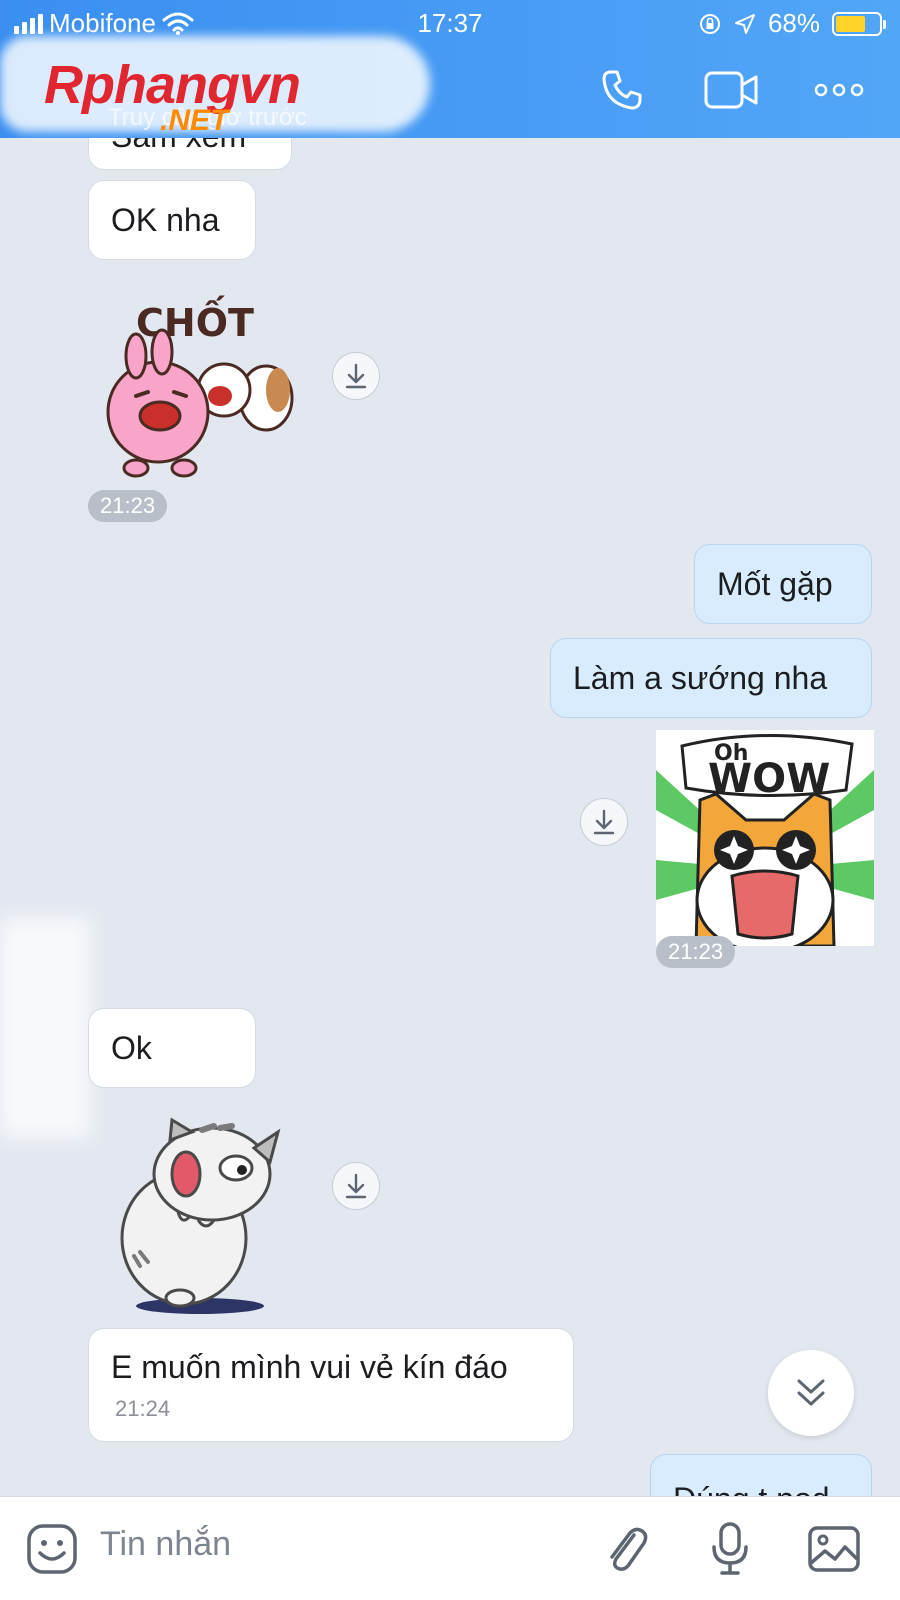  I want to click on image-icon, so click(834, 1549).